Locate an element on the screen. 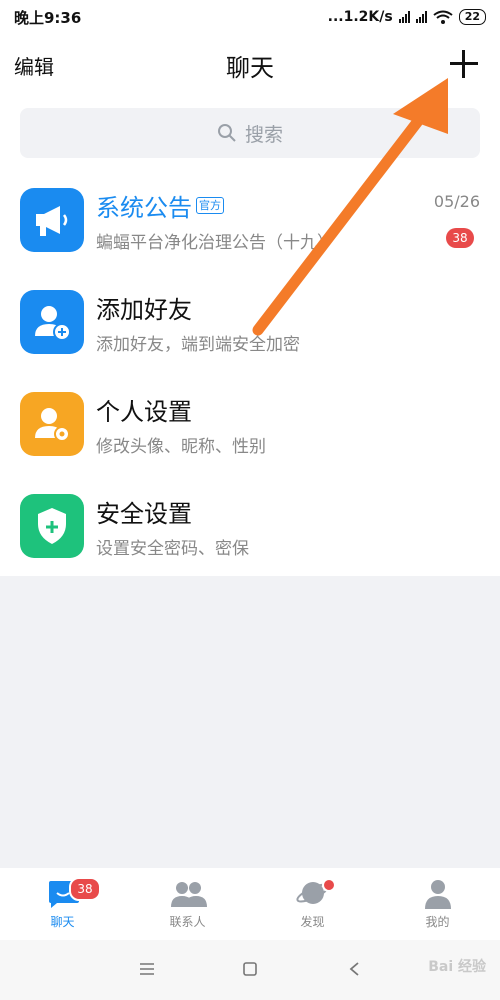 Image resolution: width=500 pixels, height=1000 pixels. search-icon is located at coordinates (226, 133).